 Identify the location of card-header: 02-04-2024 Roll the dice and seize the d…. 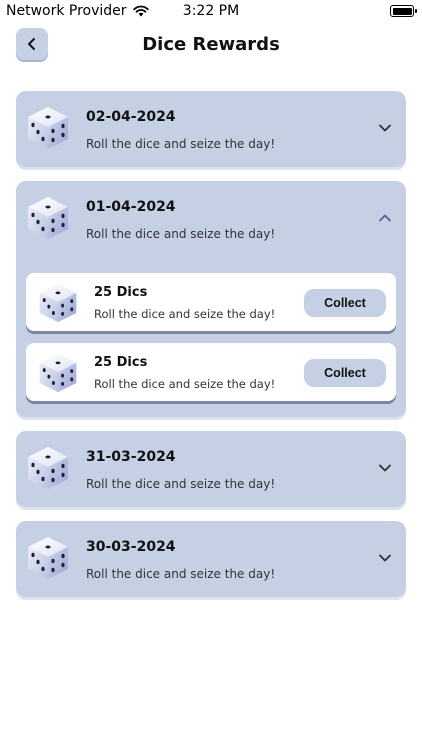
(211, 129).